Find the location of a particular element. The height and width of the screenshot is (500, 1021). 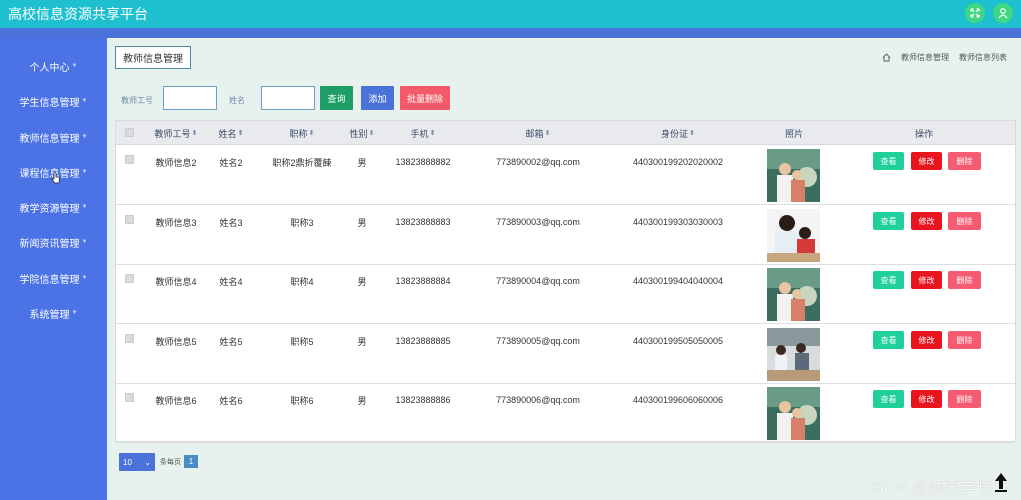

cell-title: 职称4 is located at coordinates (302, 281).